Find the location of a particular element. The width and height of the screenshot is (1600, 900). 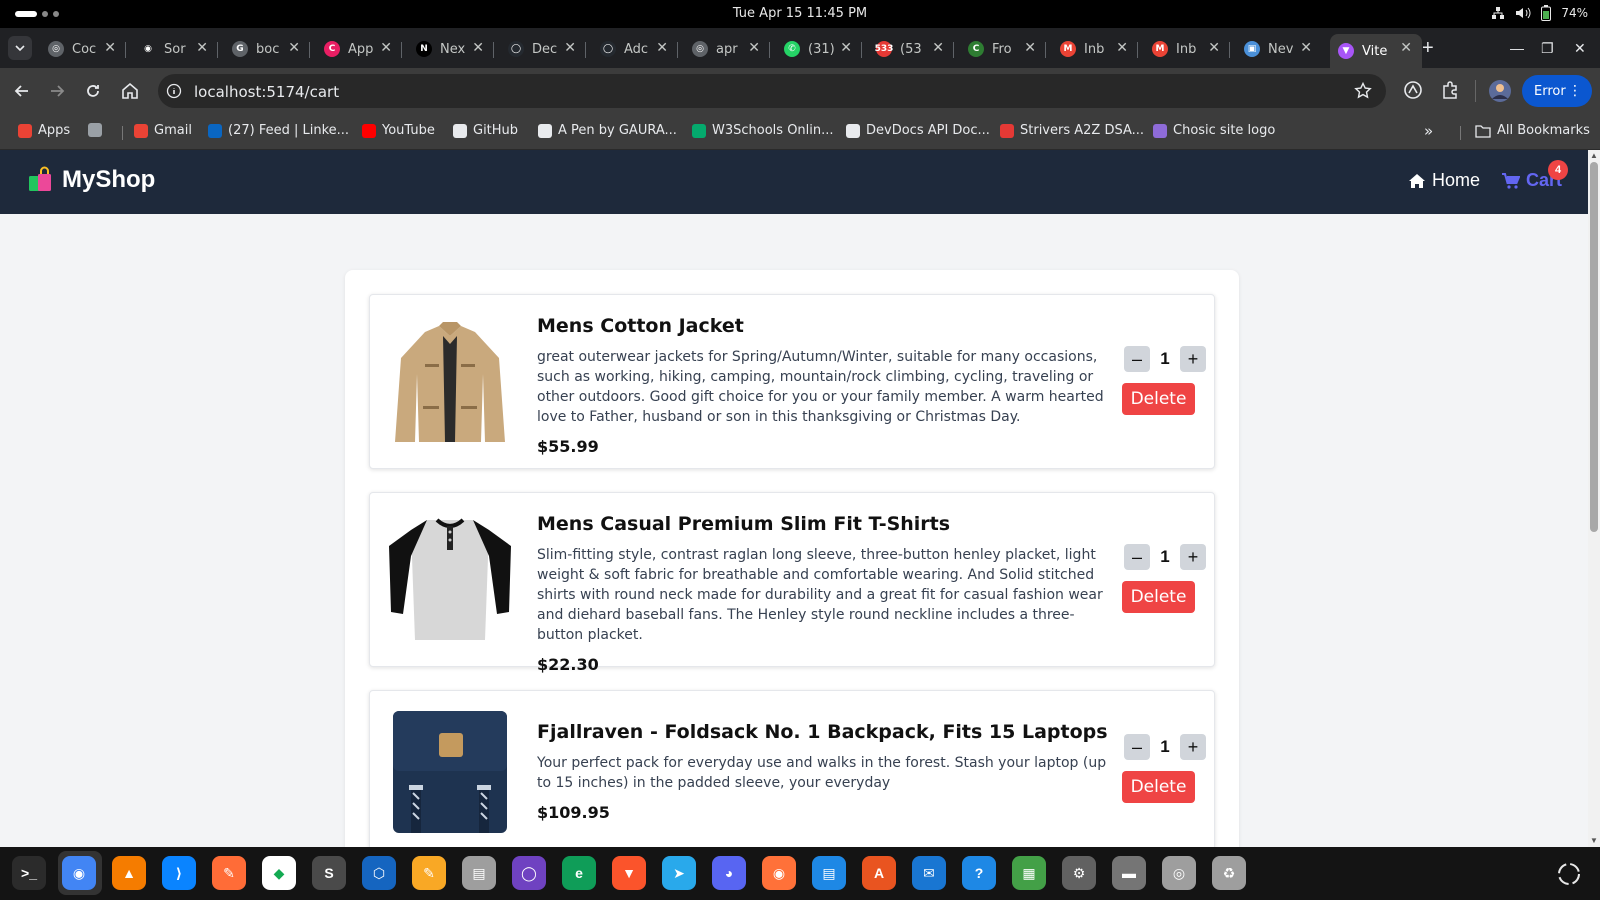

browser-tab: ◯ Dec ✕ is located at coordinates (543, 49).